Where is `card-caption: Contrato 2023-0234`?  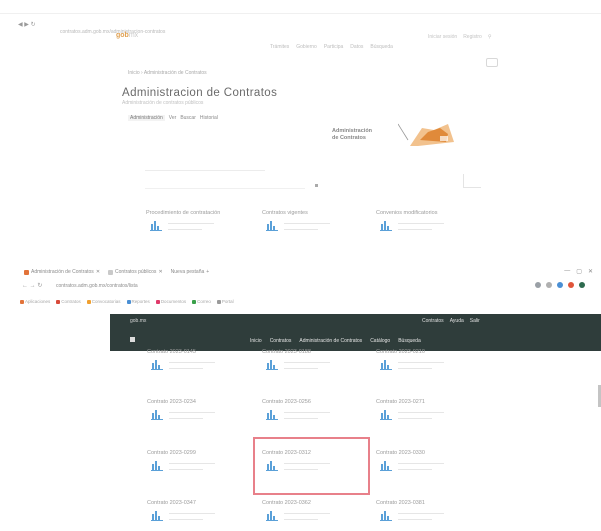 card-caption: Contrato 2023-0234 is located at coordinates (171, 402).